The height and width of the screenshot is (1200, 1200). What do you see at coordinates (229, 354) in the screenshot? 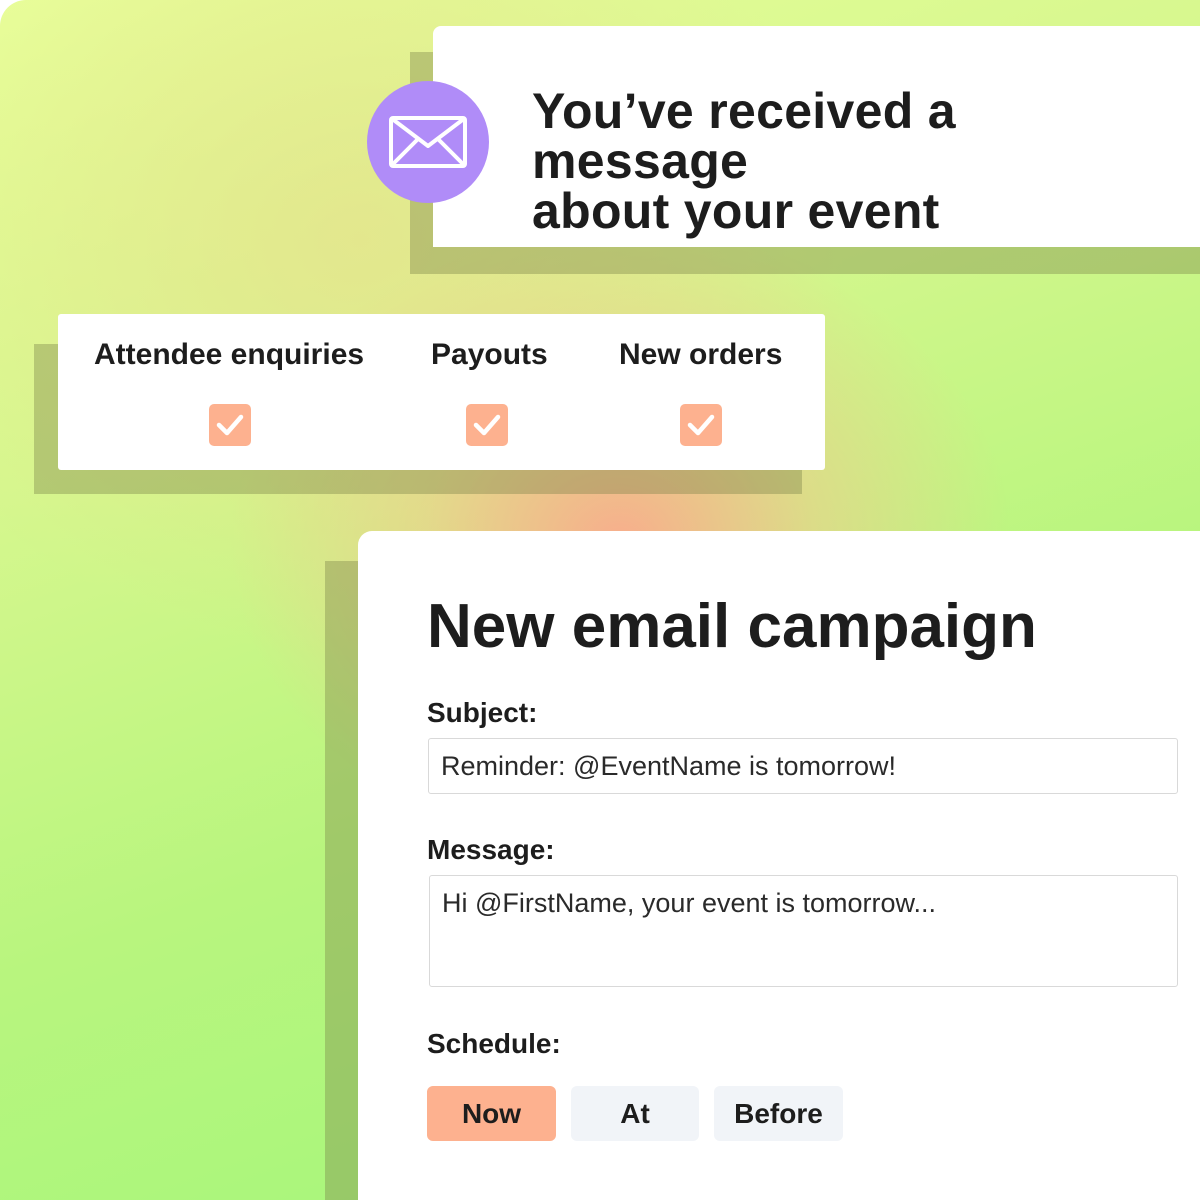
I see `toggle-label-attendee-enquiries: Attendee enquiries` at bounding box center [229, 354].